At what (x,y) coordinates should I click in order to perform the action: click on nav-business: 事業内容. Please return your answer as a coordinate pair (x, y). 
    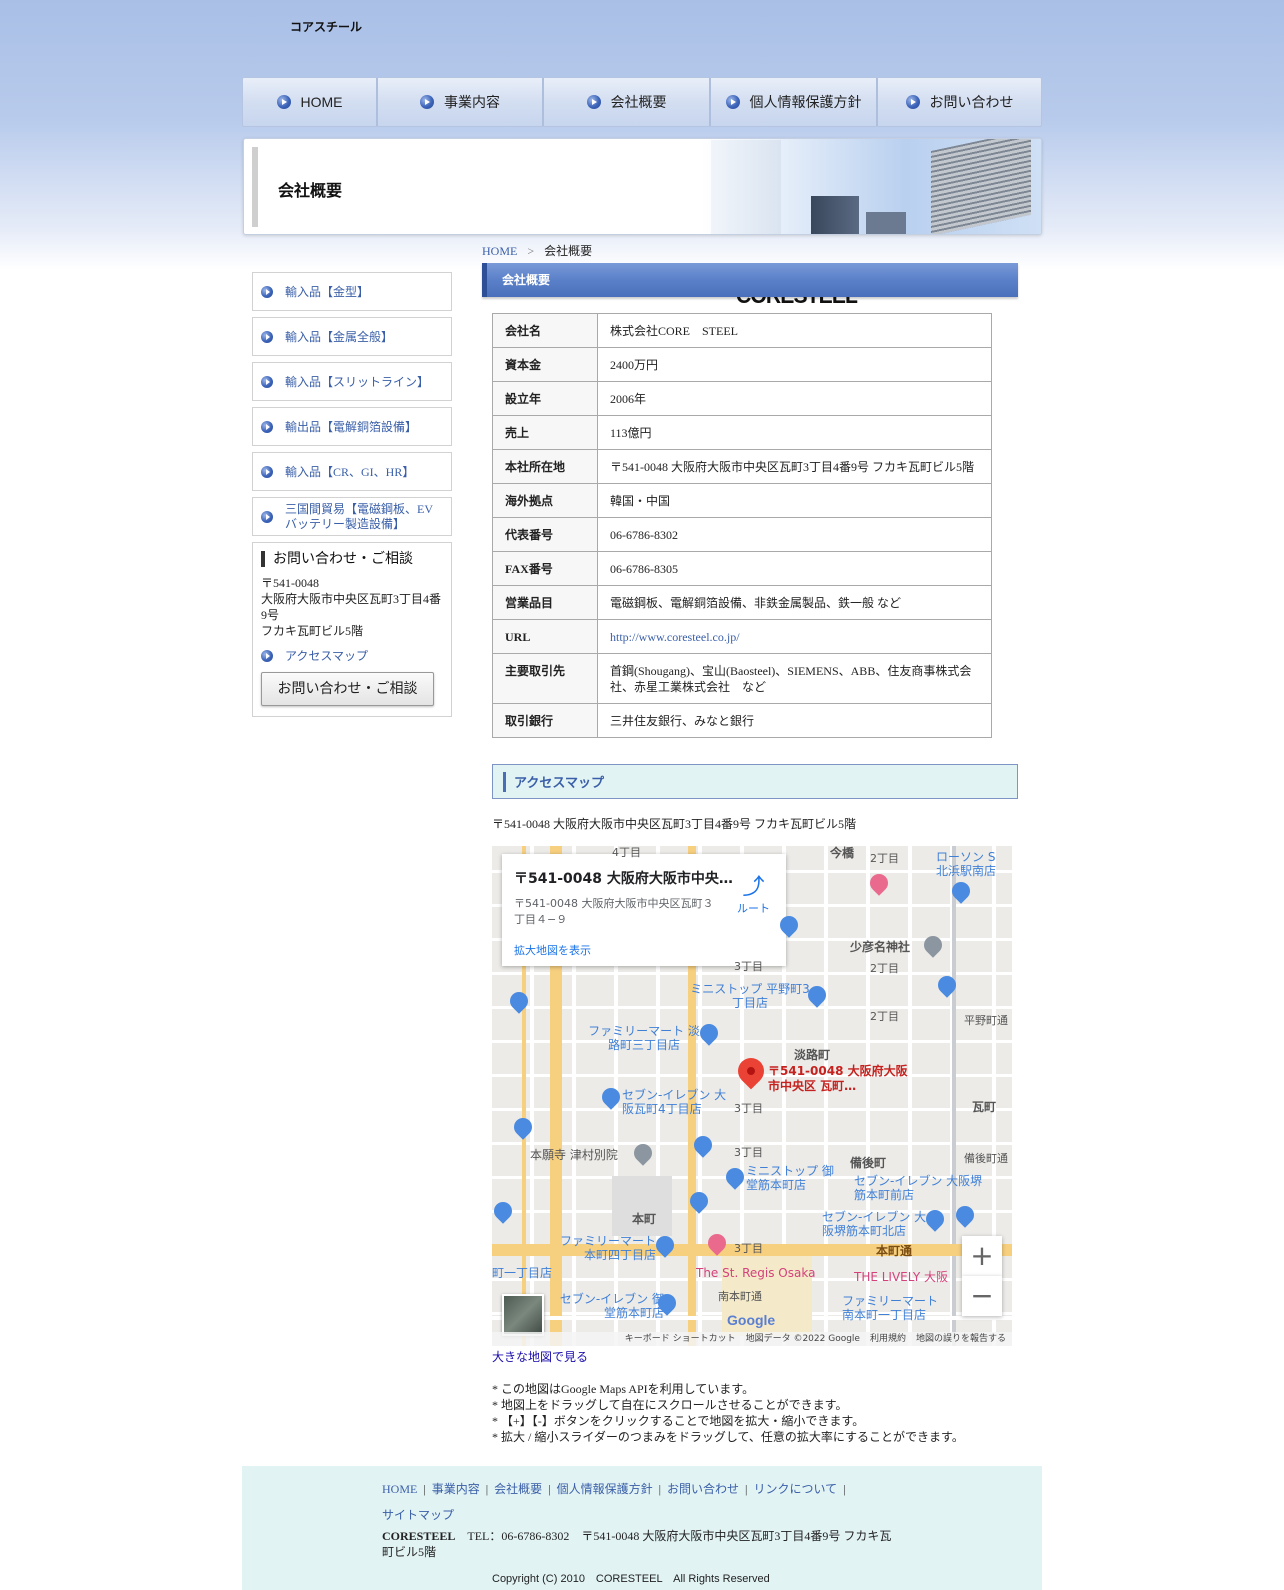
    Looking at the image, I should click on (461, 102).